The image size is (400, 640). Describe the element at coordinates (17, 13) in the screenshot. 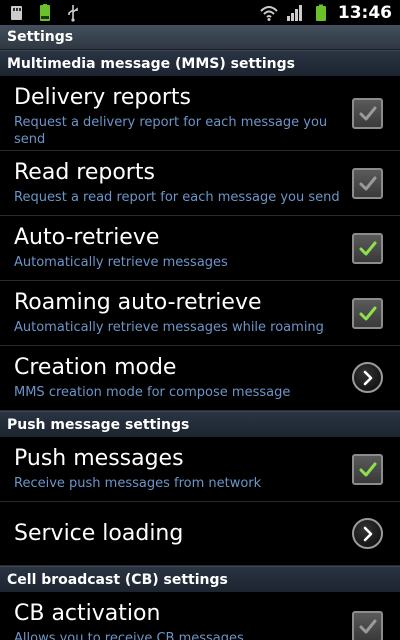

I see `sd-card-icon` at that location.